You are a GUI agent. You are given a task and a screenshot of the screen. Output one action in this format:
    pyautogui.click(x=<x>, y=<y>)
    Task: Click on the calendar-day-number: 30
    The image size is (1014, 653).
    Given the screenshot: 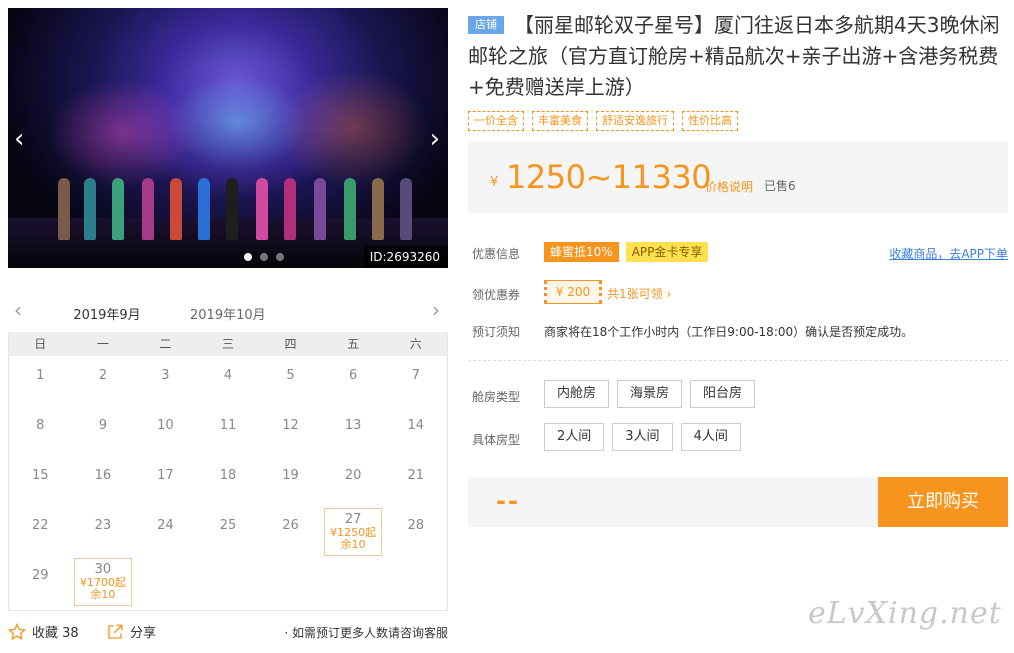 What is the action you would take?
    pyautogui.click(x=103, y=569)
    